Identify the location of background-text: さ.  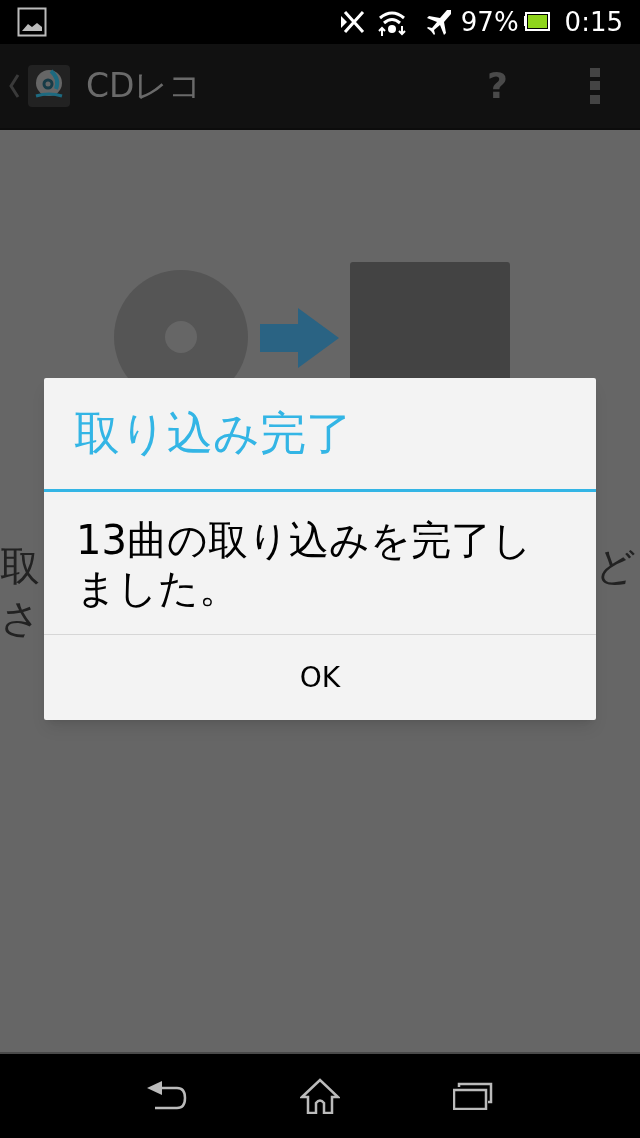
(20, 618).